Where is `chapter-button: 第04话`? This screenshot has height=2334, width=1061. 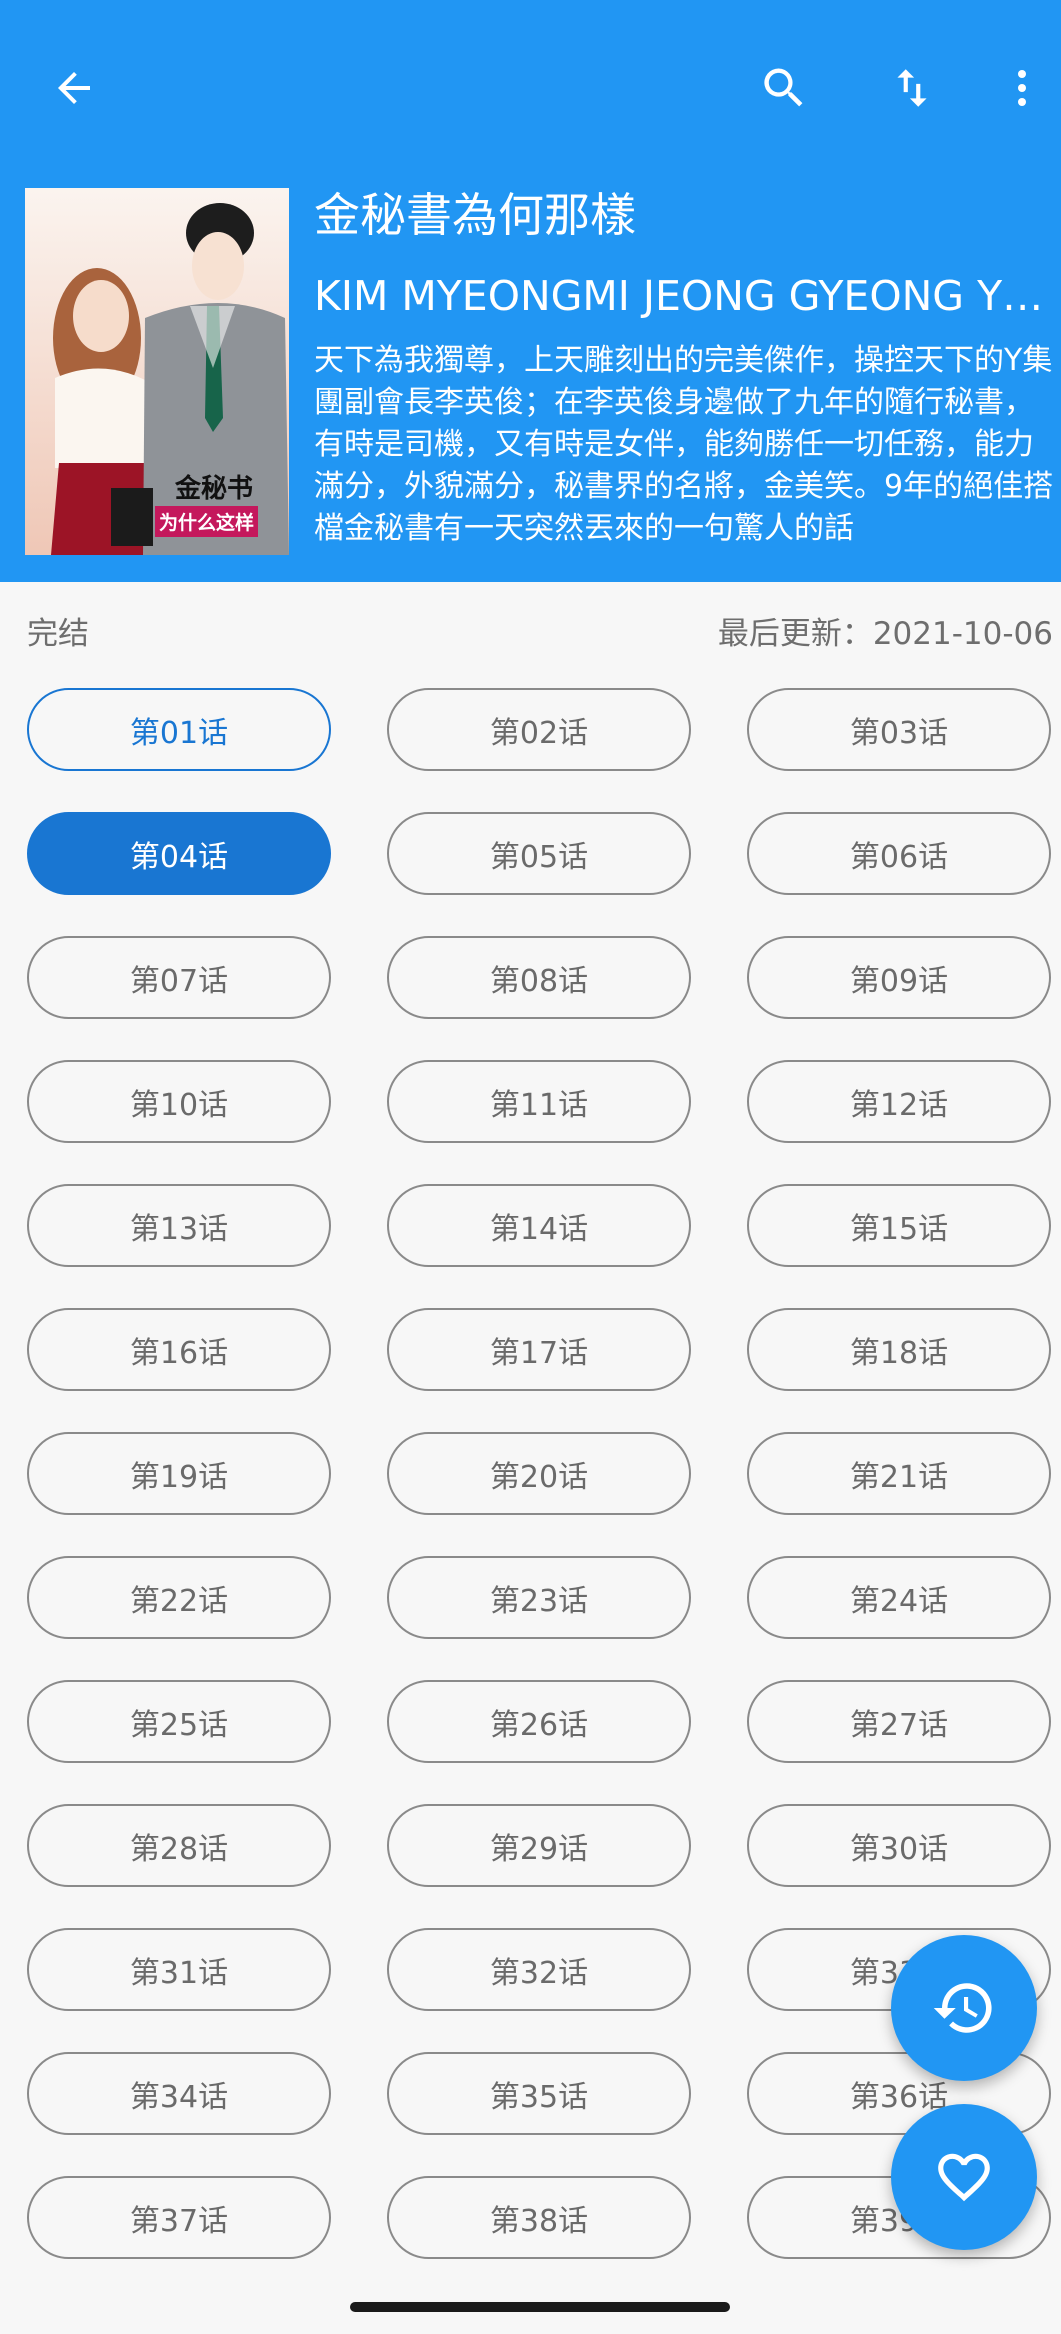
chapter-button: 第04话 is located at coordinates (179, 853).